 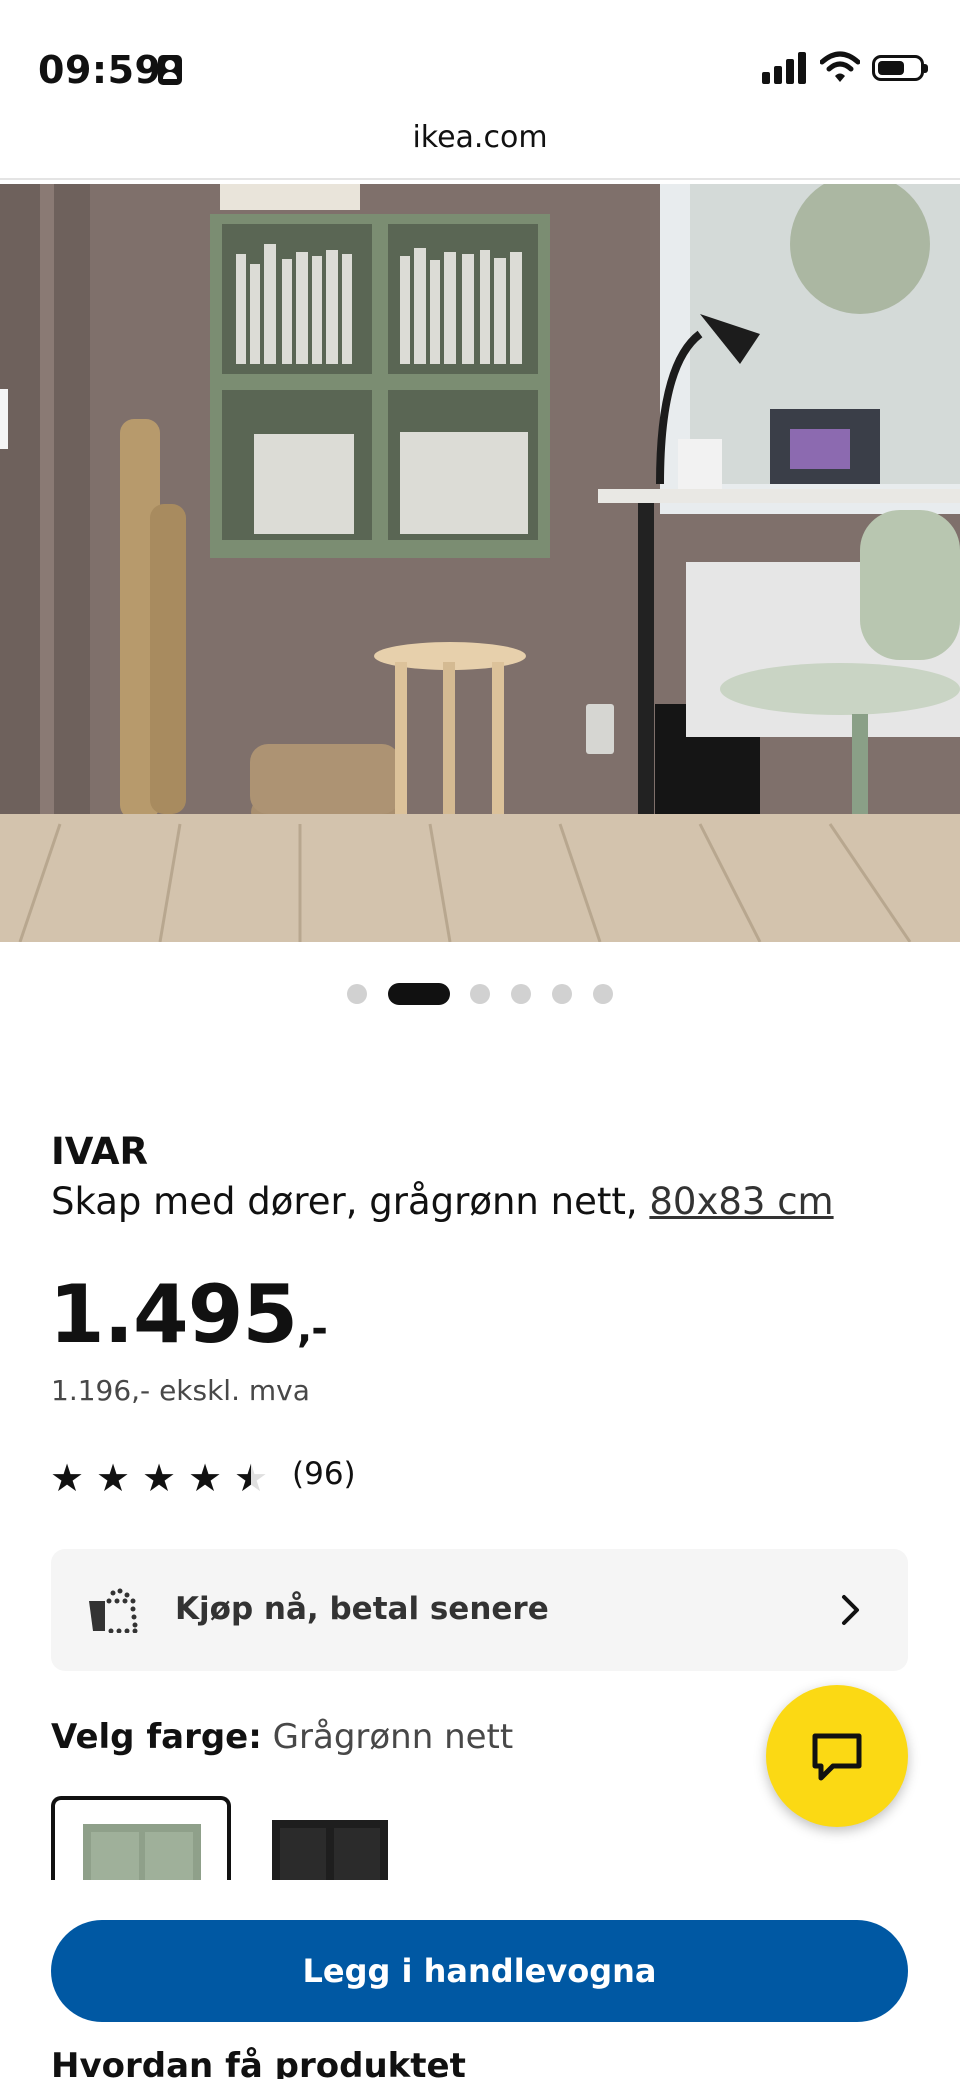 I want to click on battery-icon, so click(x=900, y=68).